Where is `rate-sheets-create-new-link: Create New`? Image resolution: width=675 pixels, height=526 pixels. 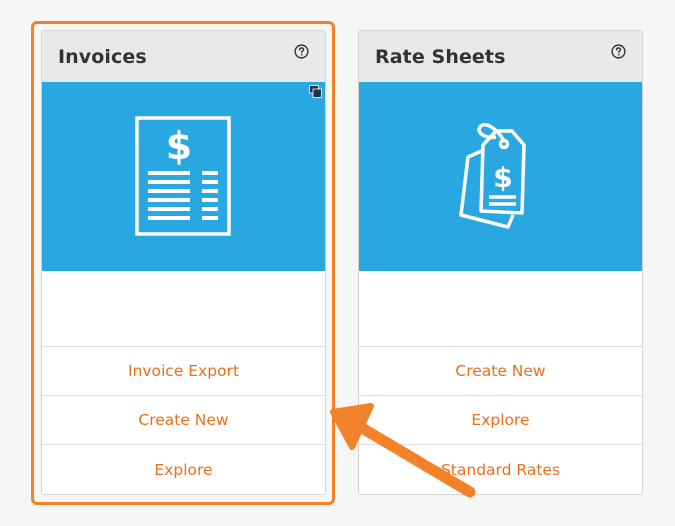
rate-sheets-create-new-link: Create New is located at coordinates (500, 371).